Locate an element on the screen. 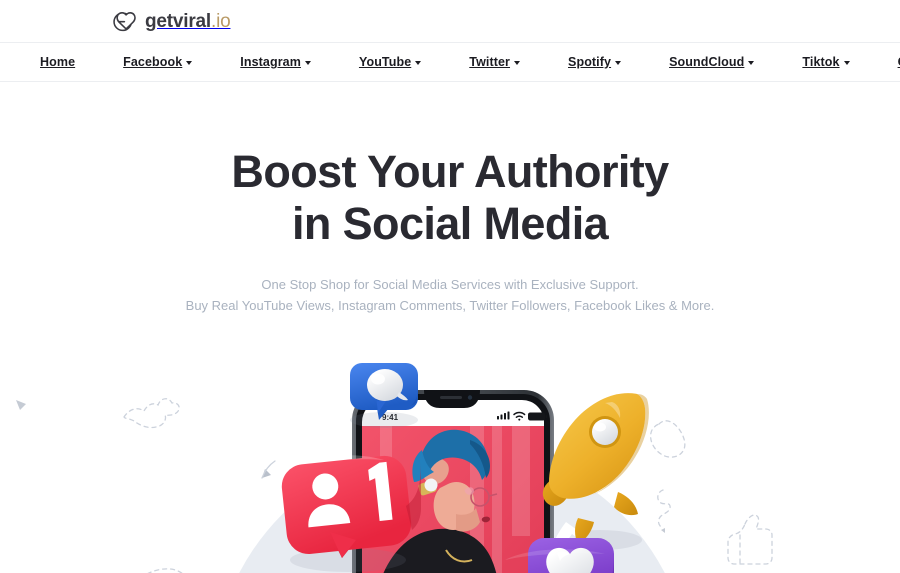  nav-label: SoundCloud is located at coordinates (707, 62).